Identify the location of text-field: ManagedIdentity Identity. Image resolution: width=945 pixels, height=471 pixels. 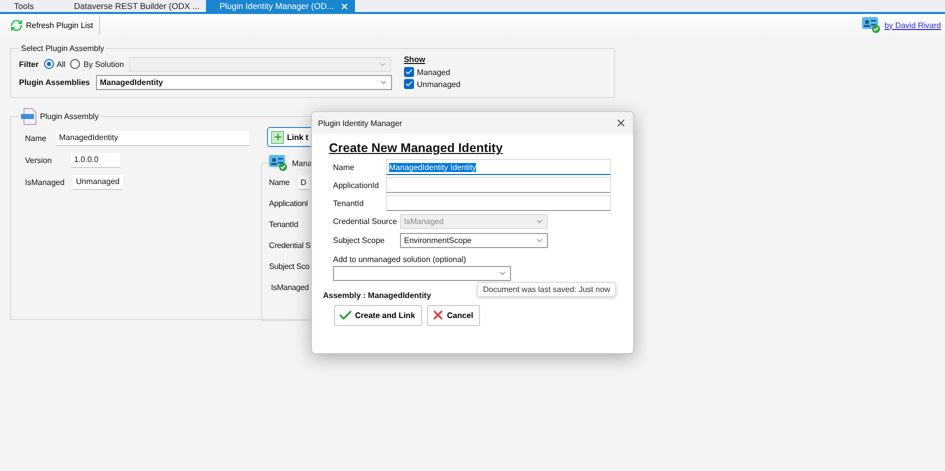
(498, 167).